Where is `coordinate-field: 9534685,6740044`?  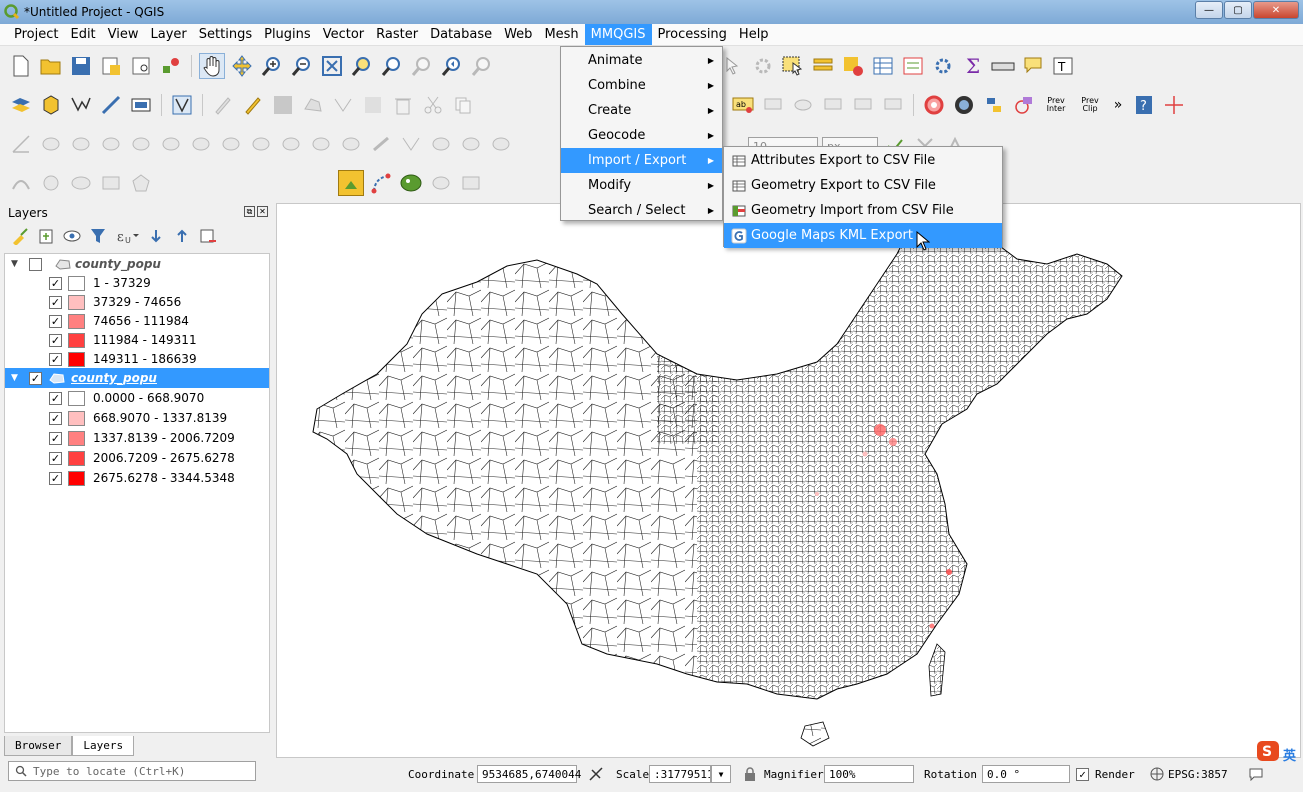 coordinate-field: 9534685,6740044 is located at coordinates (529, 774).